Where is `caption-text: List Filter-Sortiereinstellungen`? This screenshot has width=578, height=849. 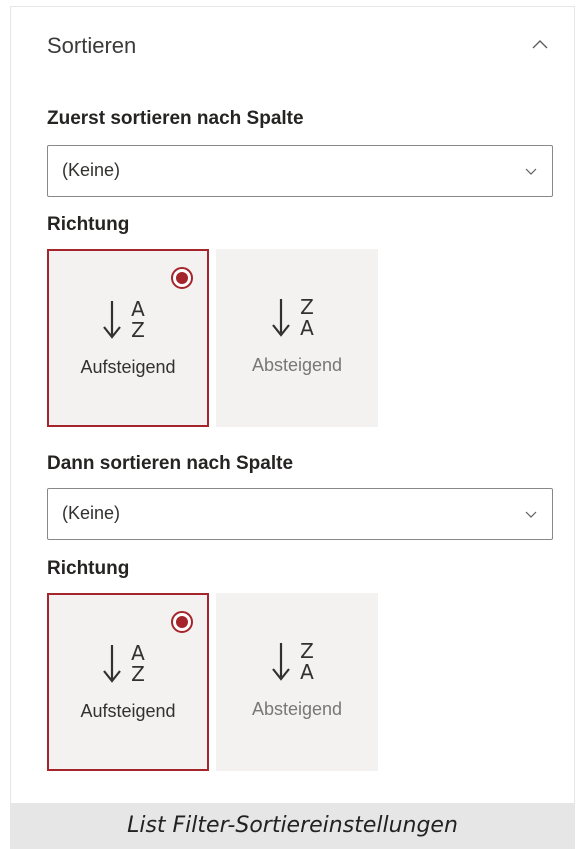 caption-text: List Filter-Sortiereinstellungen is located at coordinates (292, 825).